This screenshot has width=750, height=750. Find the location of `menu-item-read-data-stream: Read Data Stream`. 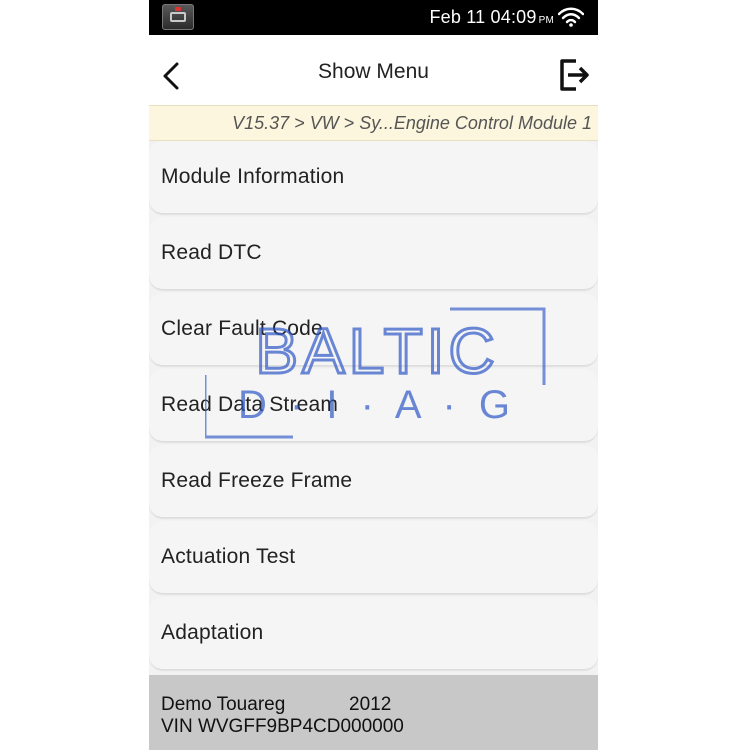

menu-item-read-data-stream: Read Data Stream is located at coordinates (373, 405).